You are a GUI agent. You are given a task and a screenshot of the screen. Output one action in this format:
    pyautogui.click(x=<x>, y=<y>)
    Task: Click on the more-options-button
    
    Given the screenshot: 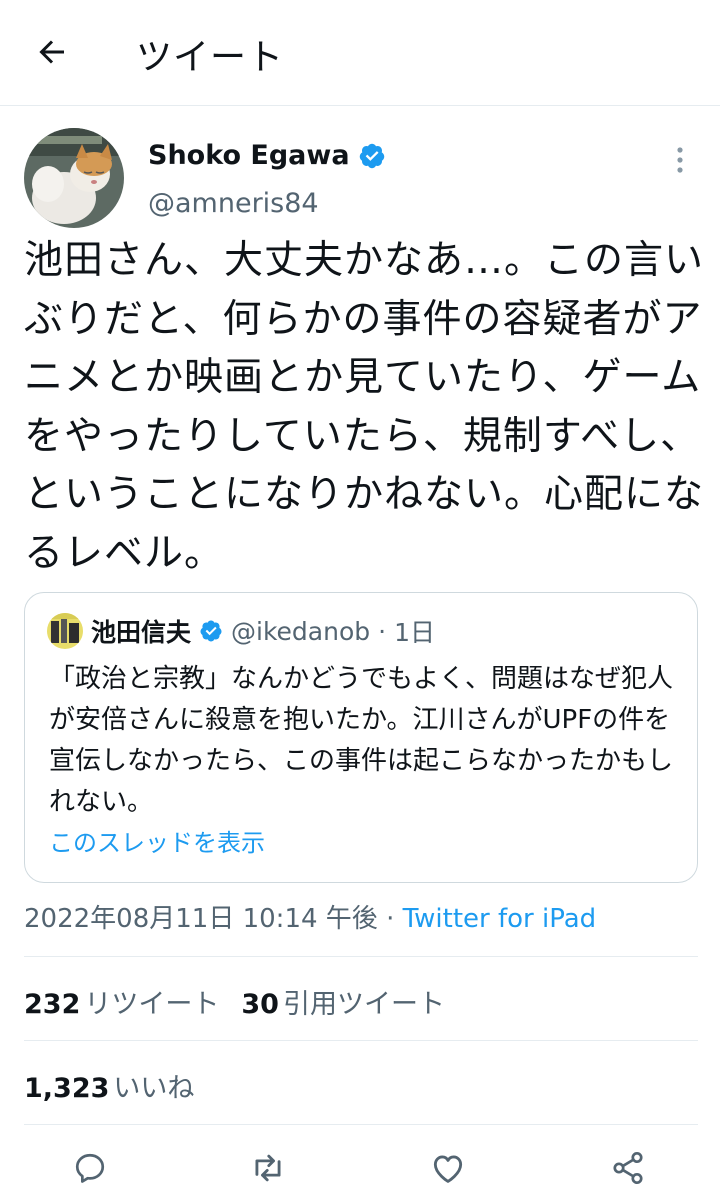 What is the action you would take?
    pyautogui.click(x=680, y=160)
    